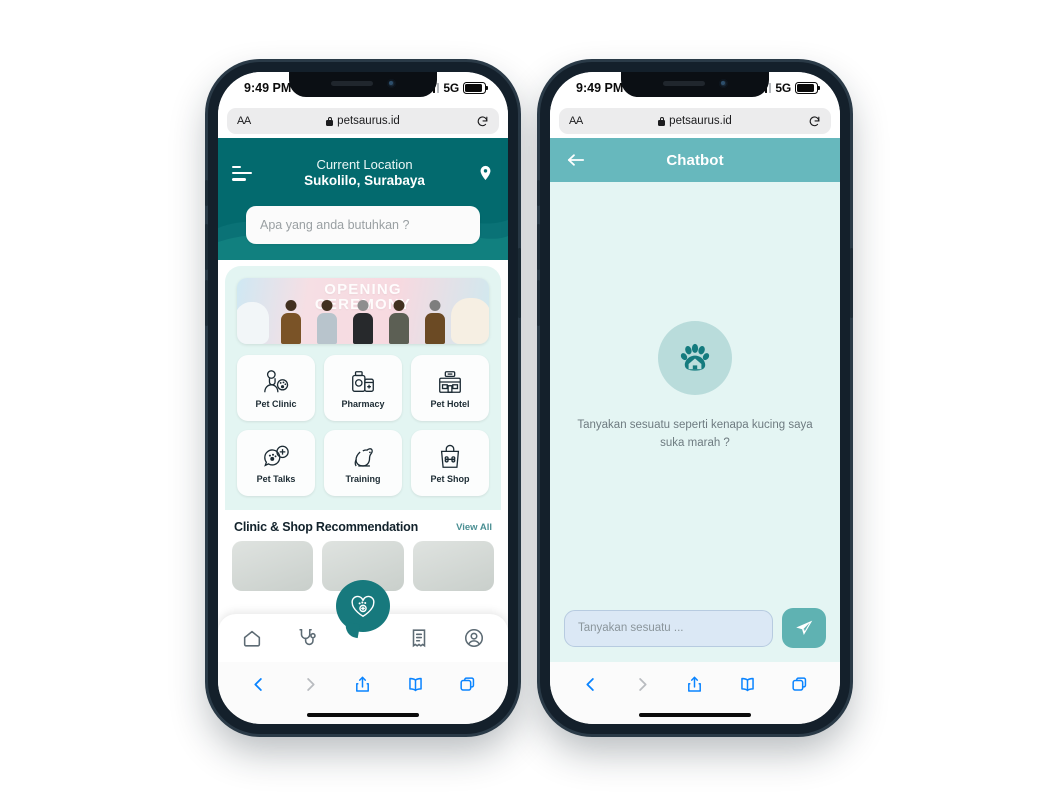 The height and width of the screenshot is (794, 1060). Describe the element at coordinates (276, 403) in the screenshot. I see `category-label: Pet Clinic` at that location.